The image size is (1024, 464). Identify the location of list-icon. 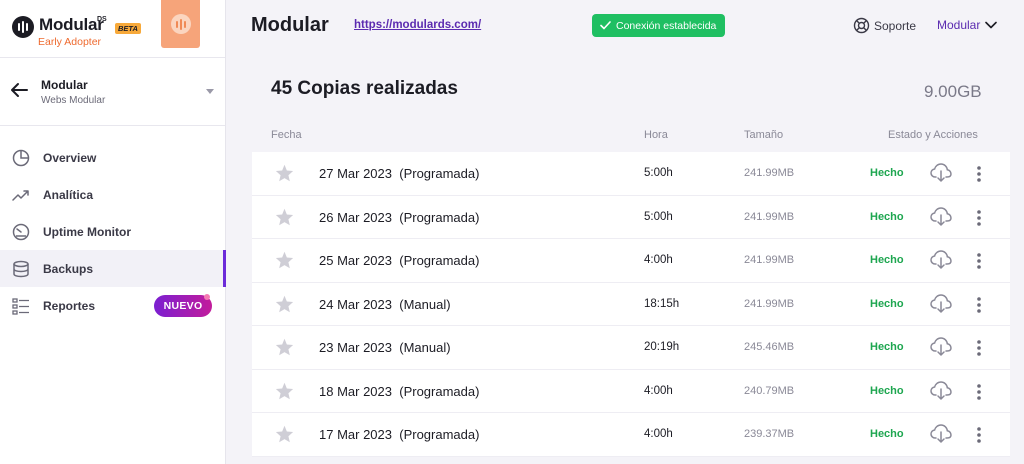
(21, 306).